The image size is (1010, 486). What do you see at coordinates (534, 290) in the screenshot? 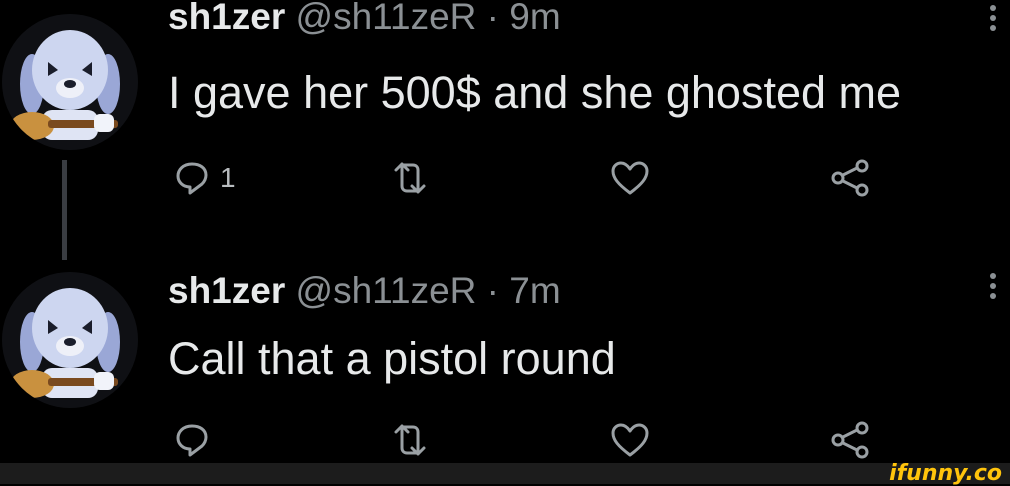
I see `timestamp: 7m` at bounding box center [534, 290].